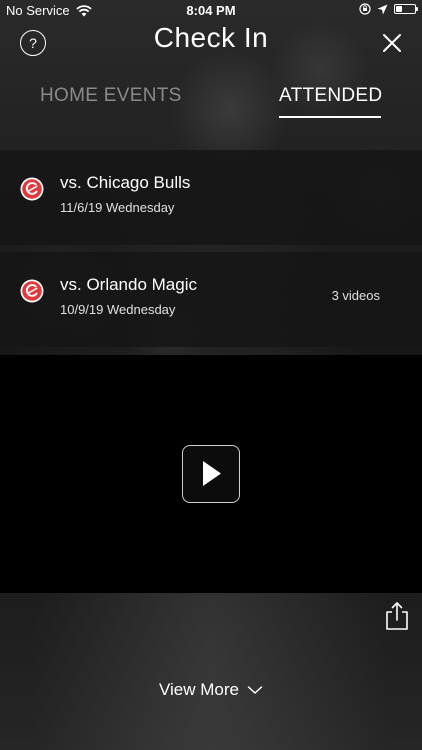  I want to click on view-more-label: View More, so click(199, 689).